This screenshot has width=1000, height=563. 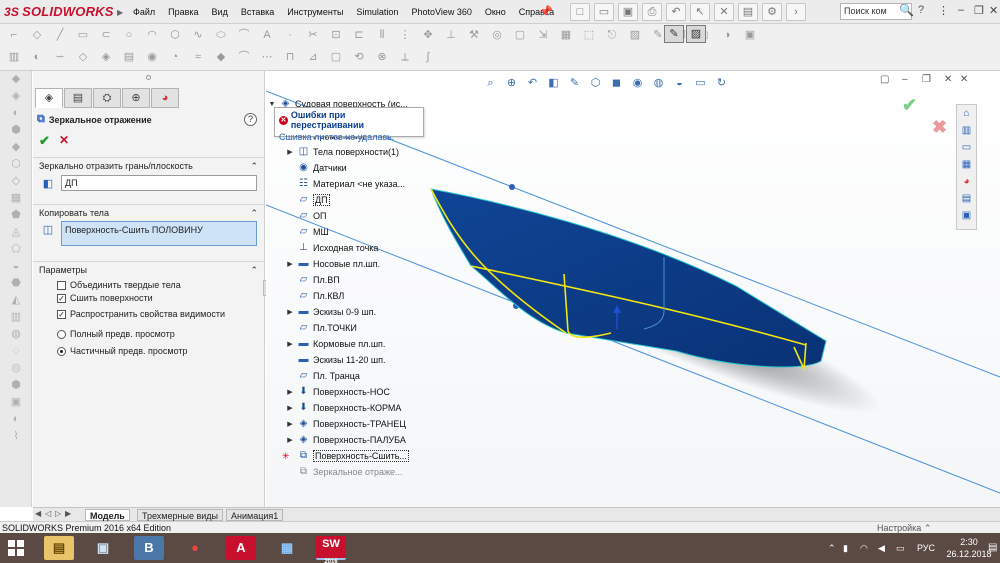 What do you see at coordinates (60, 57) in the screenshot?
I see `swept-boss-icon: ∽` at bounding box center [60, 57].